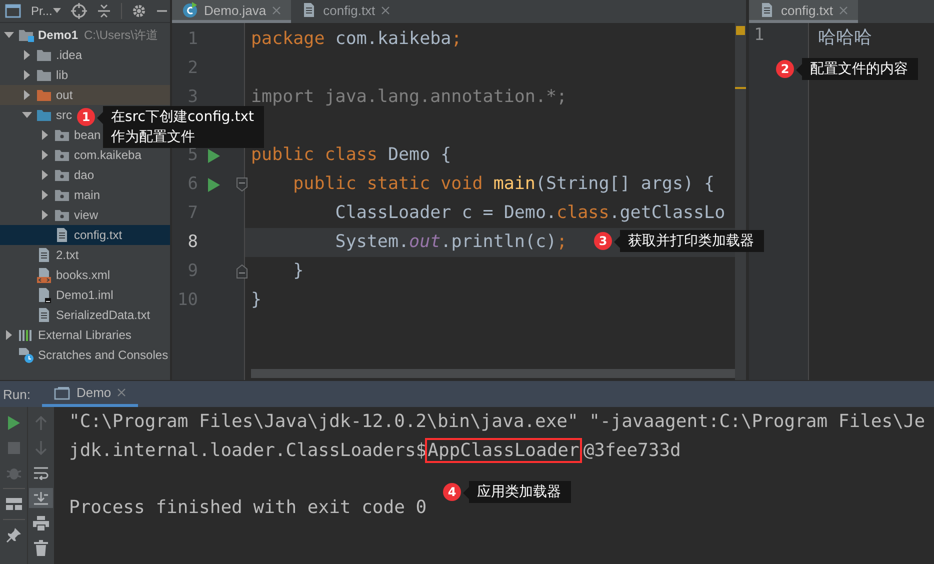 The image size is (934, 564). I want to click on tree-item: External Libraries, so click(85, 335).